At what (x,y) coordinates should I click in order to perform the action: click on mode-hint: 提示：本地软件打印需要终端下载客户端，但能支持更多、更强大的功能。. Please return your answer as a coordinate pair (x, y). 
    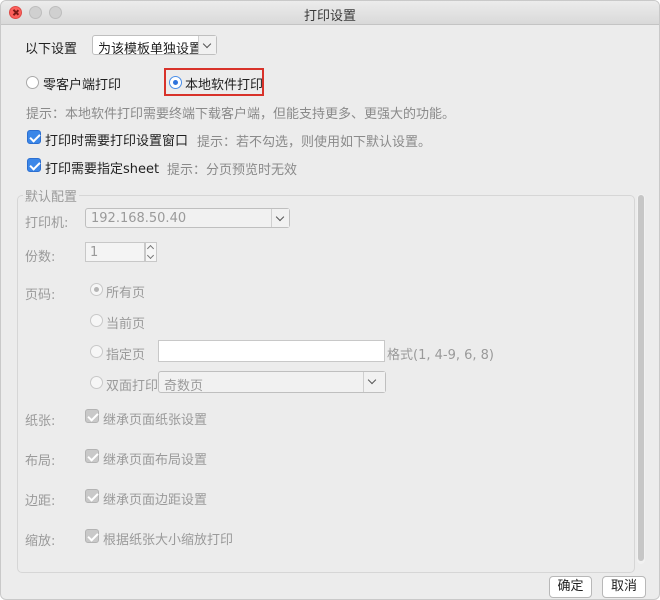
    Looking at the image, I should click on (241, 114).